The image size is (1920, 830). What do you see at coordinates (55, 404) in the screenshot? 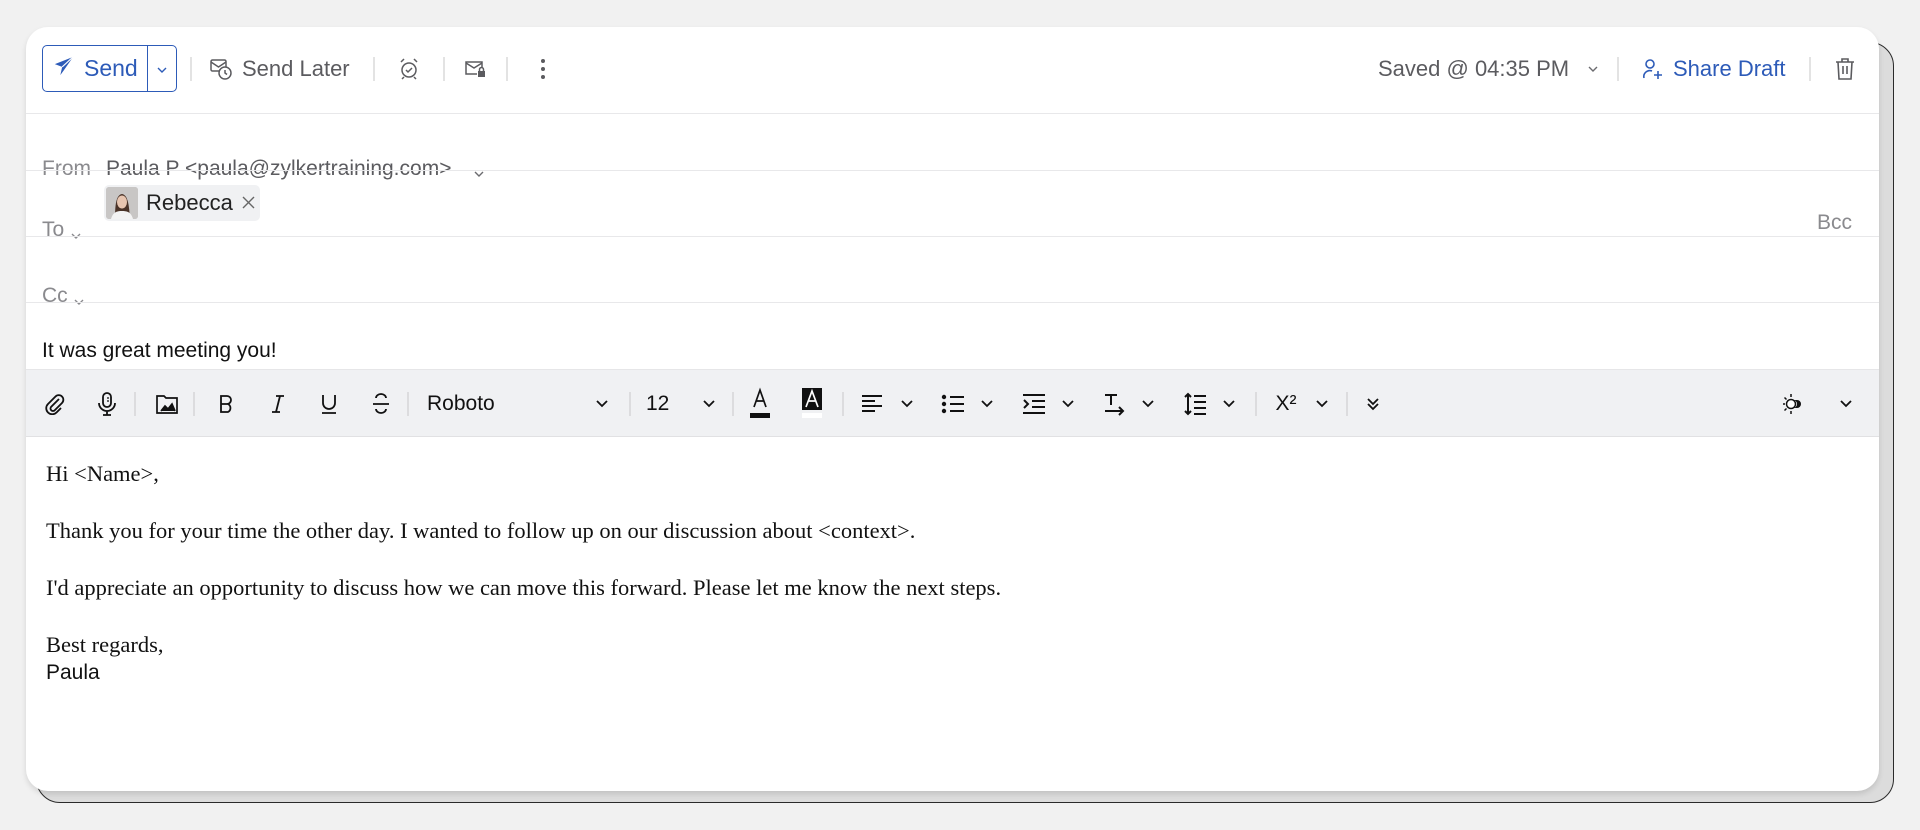
I see `attach-icon` at bounding box center [55, 404].